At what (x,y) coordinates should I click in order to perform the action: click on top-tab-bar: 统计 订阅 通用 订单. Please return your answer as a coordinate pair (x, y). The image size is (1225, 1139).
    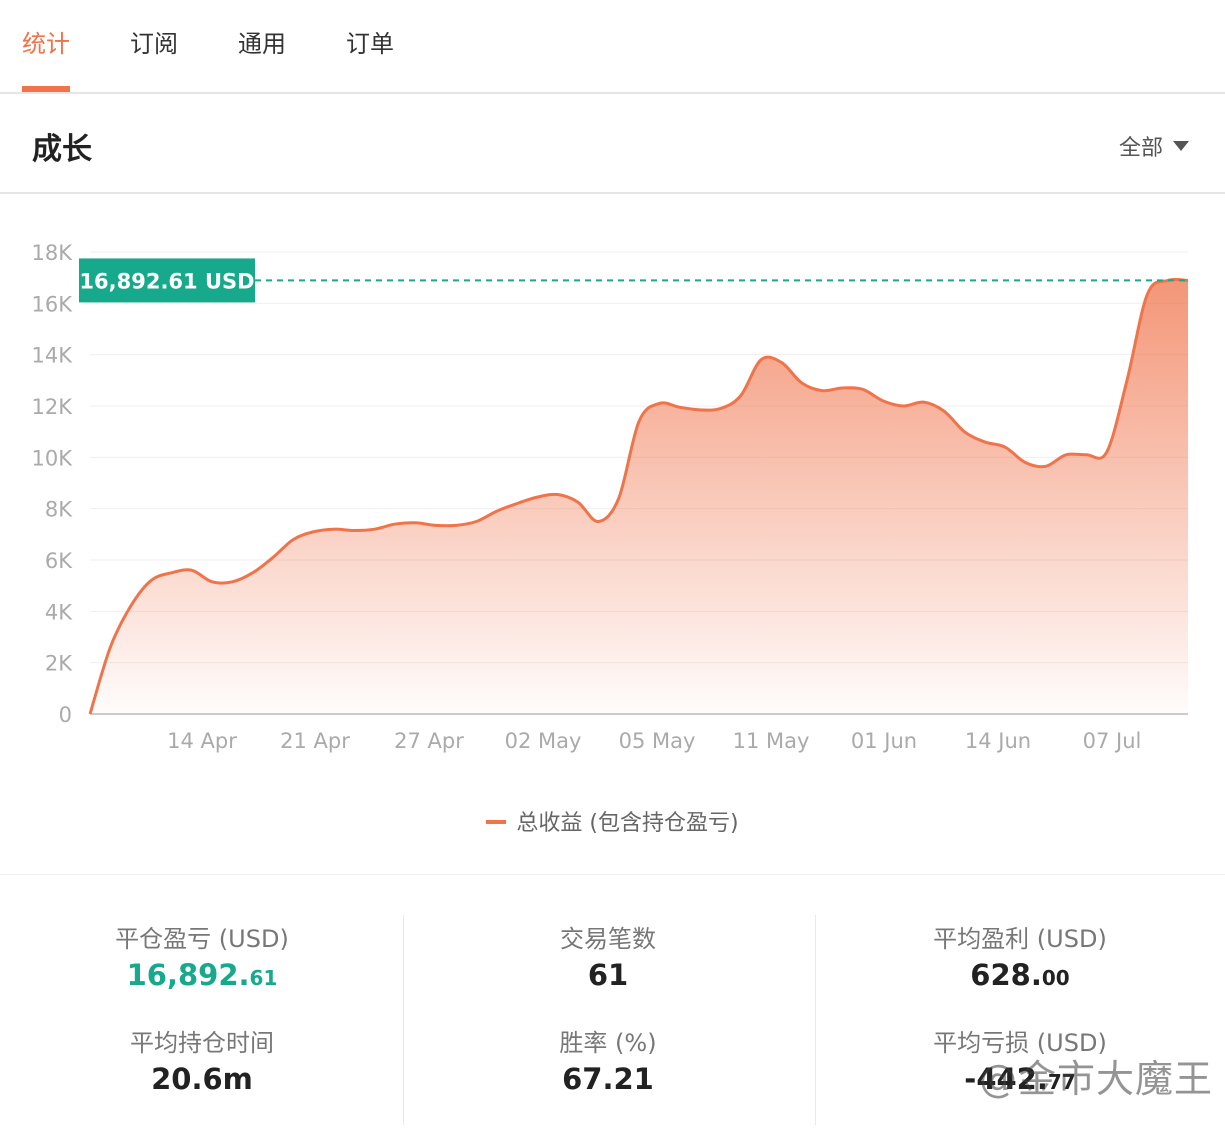
    Looking at the image, I should click on (612, 47).